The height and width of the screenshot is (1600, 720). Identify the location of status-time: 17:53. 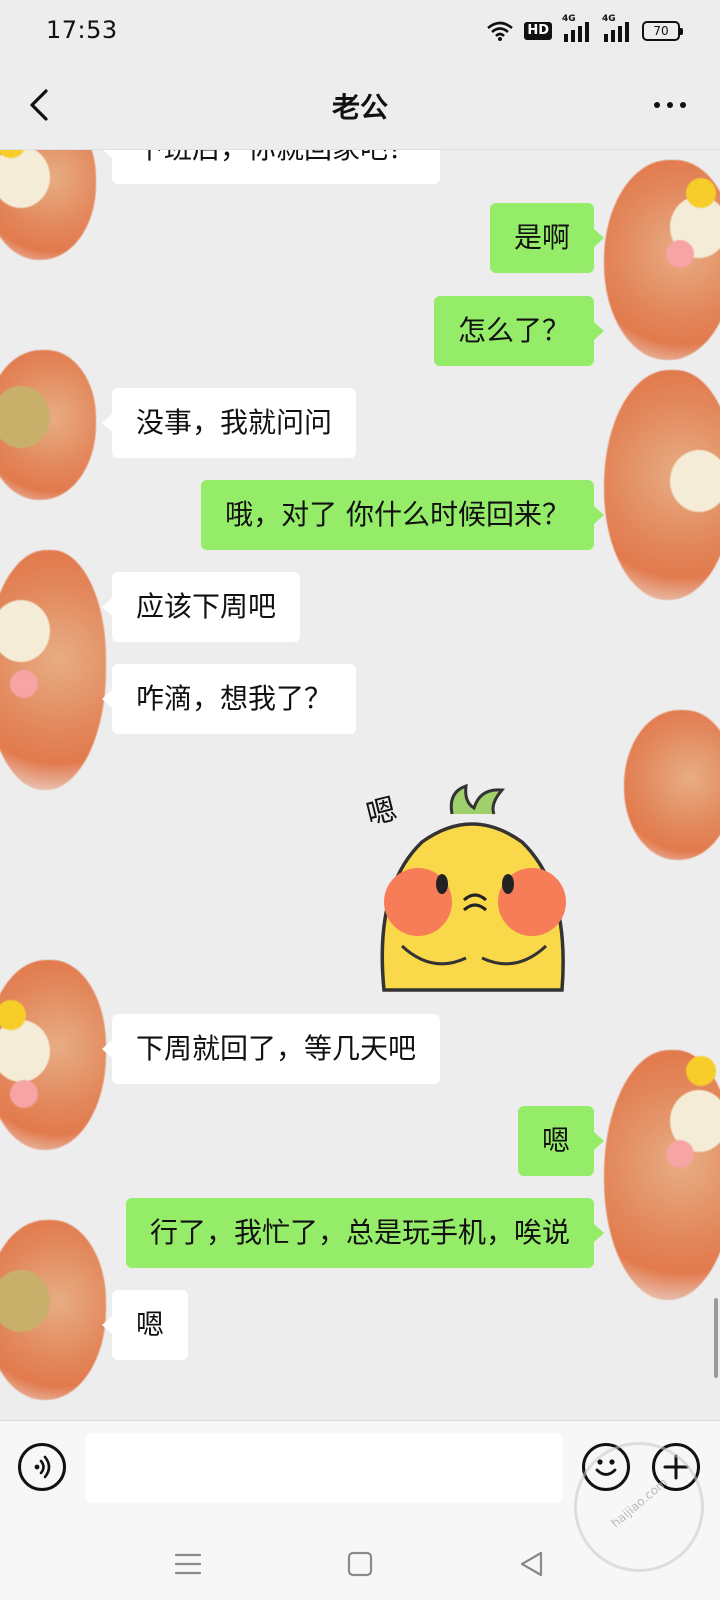
(82, 30).